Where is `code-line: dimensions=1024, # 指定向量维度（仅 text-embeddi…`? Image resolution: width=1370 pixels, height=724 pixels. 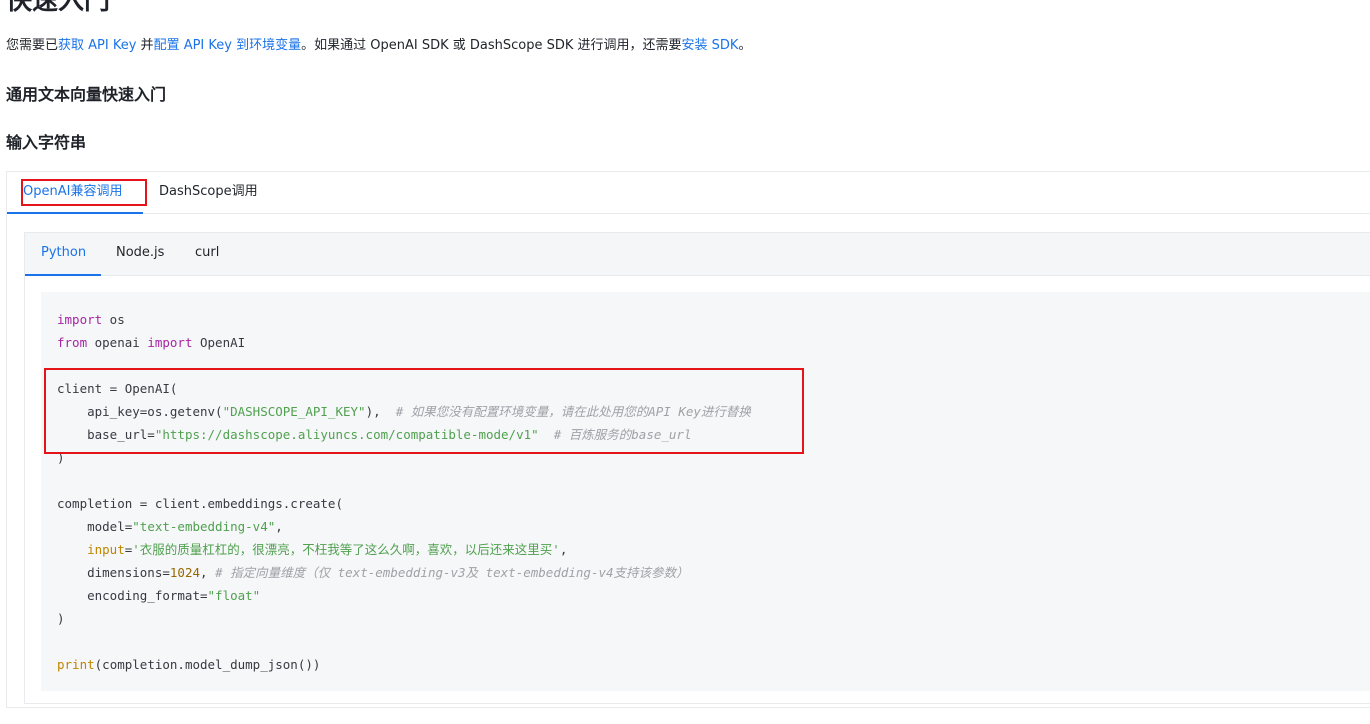 code-line: dimensions=1024, # 指定向量维度（仅 text-embeddi… is located at coordinates (373, 572).